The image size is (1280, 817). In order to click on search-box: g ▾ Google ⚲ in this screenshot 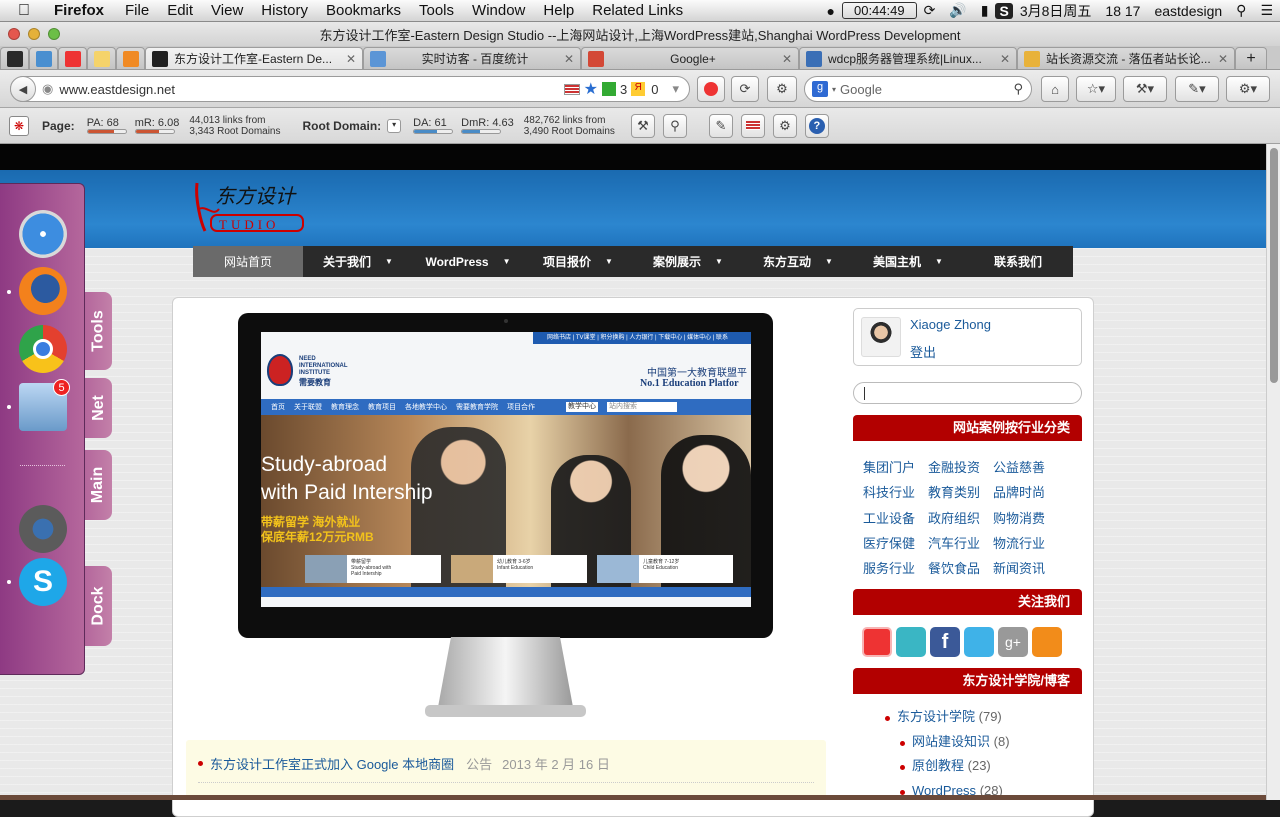, I will do `click(918, 89)`.